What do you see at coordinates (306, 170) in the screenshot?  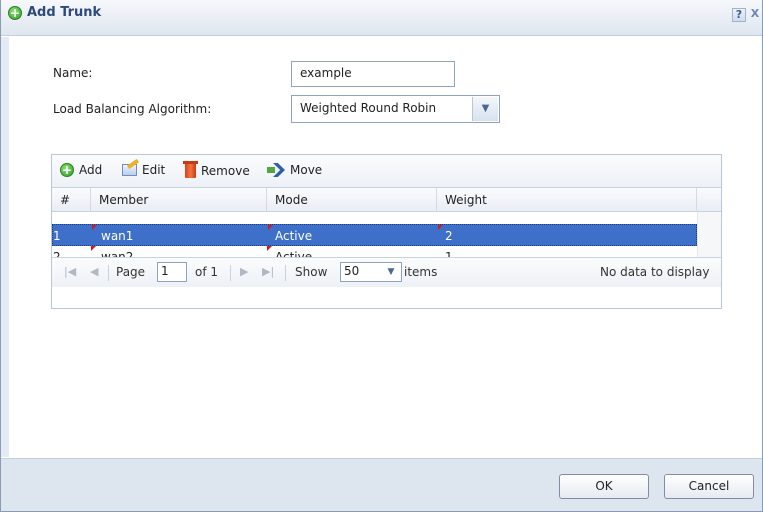 I see `move-label: Move` at bounding box center [306, 170].